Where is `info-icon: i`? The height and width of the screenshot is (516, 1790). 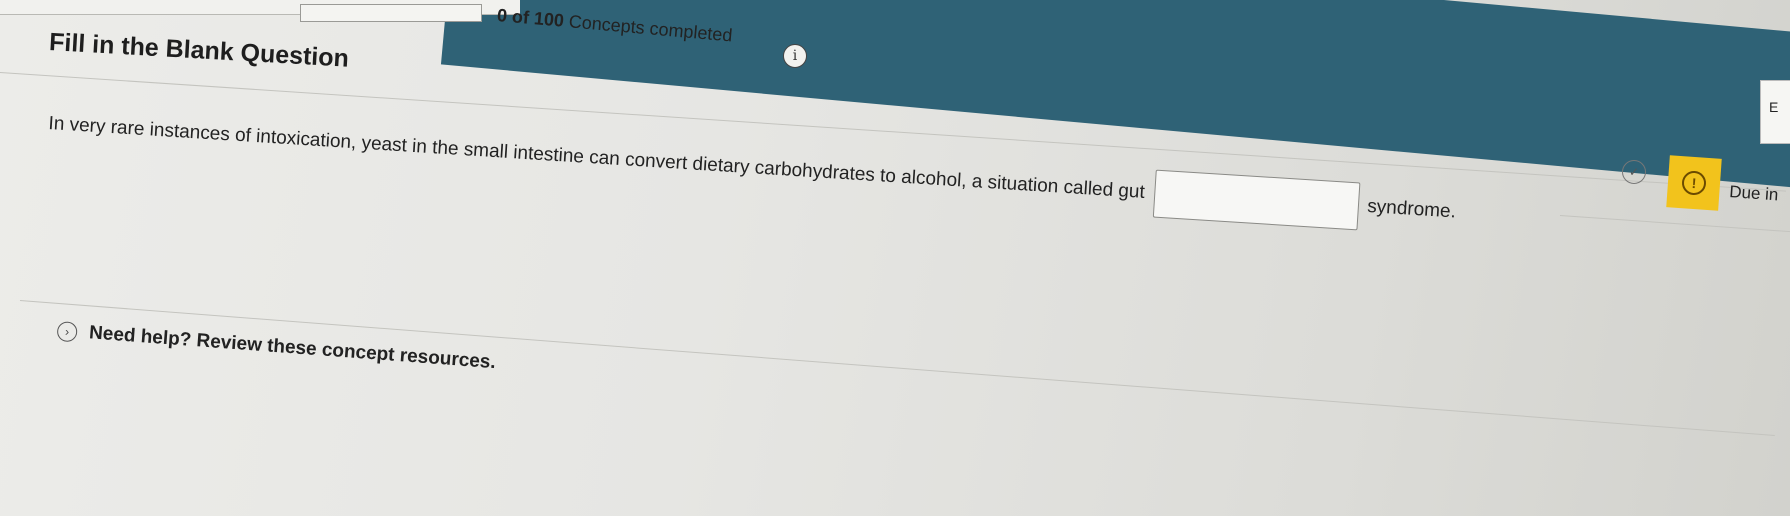 info-icon: i is located at coordinates (795, 56).